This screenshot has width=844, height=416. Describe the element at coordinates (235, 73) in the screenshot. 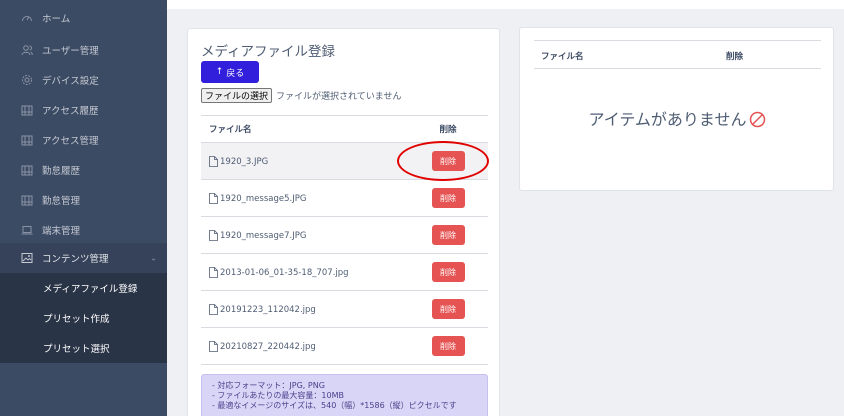

I see `back-button-label: 戻る` at that location.